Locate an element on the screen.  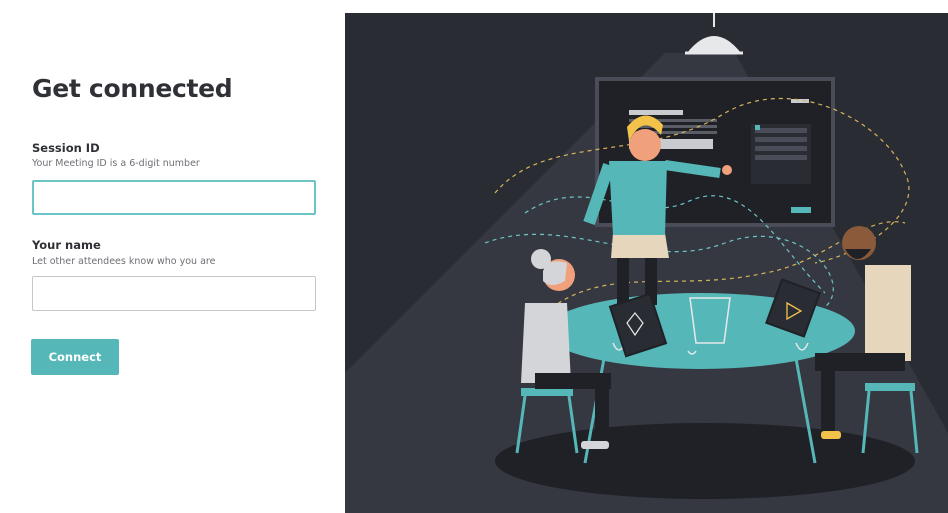
session-id-field-wrapper is located at coordinates (174, 197).